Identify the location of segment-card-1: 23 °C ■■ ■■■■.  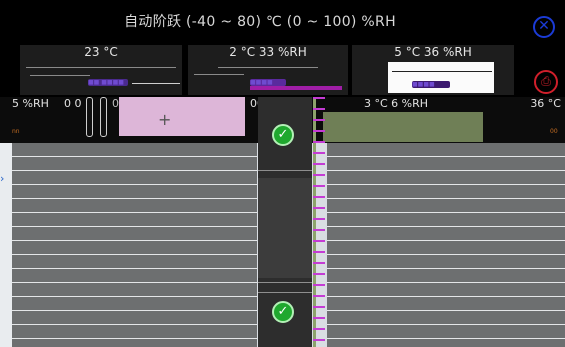
(101, 70).